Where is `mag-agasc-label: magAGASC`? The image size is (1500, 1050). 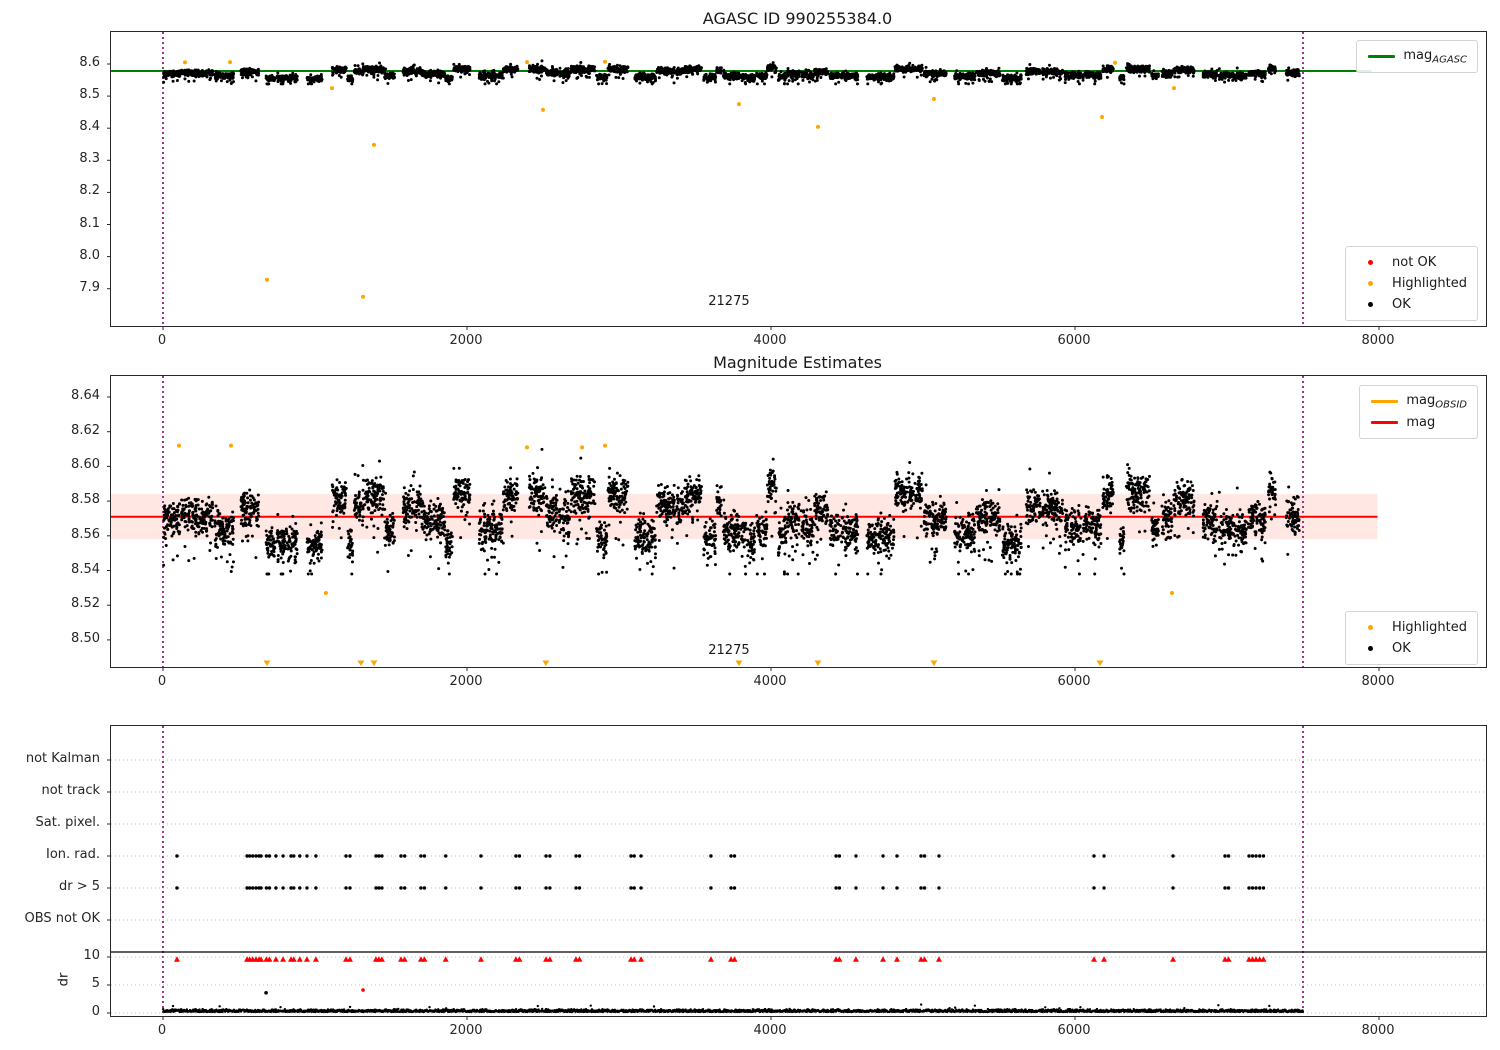 mag-agasc-label: magAGASC is located at coordinates (1435, 56).